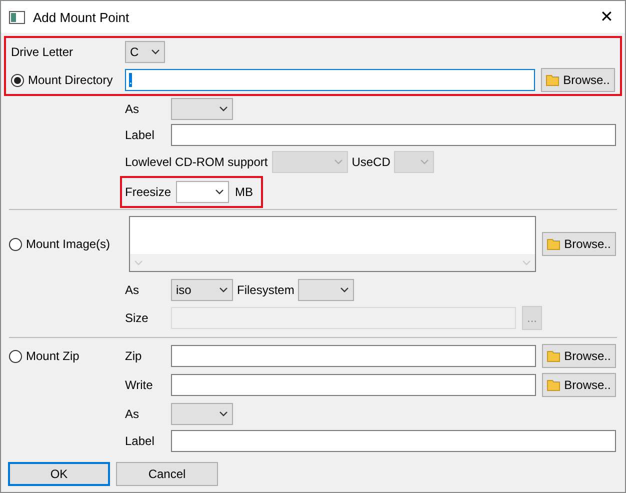 This screenshot has height=493, width=626. Describe the element at coordinates (81, 17) in the screenshot. I see `window-title: Add Mount Point` at that location.